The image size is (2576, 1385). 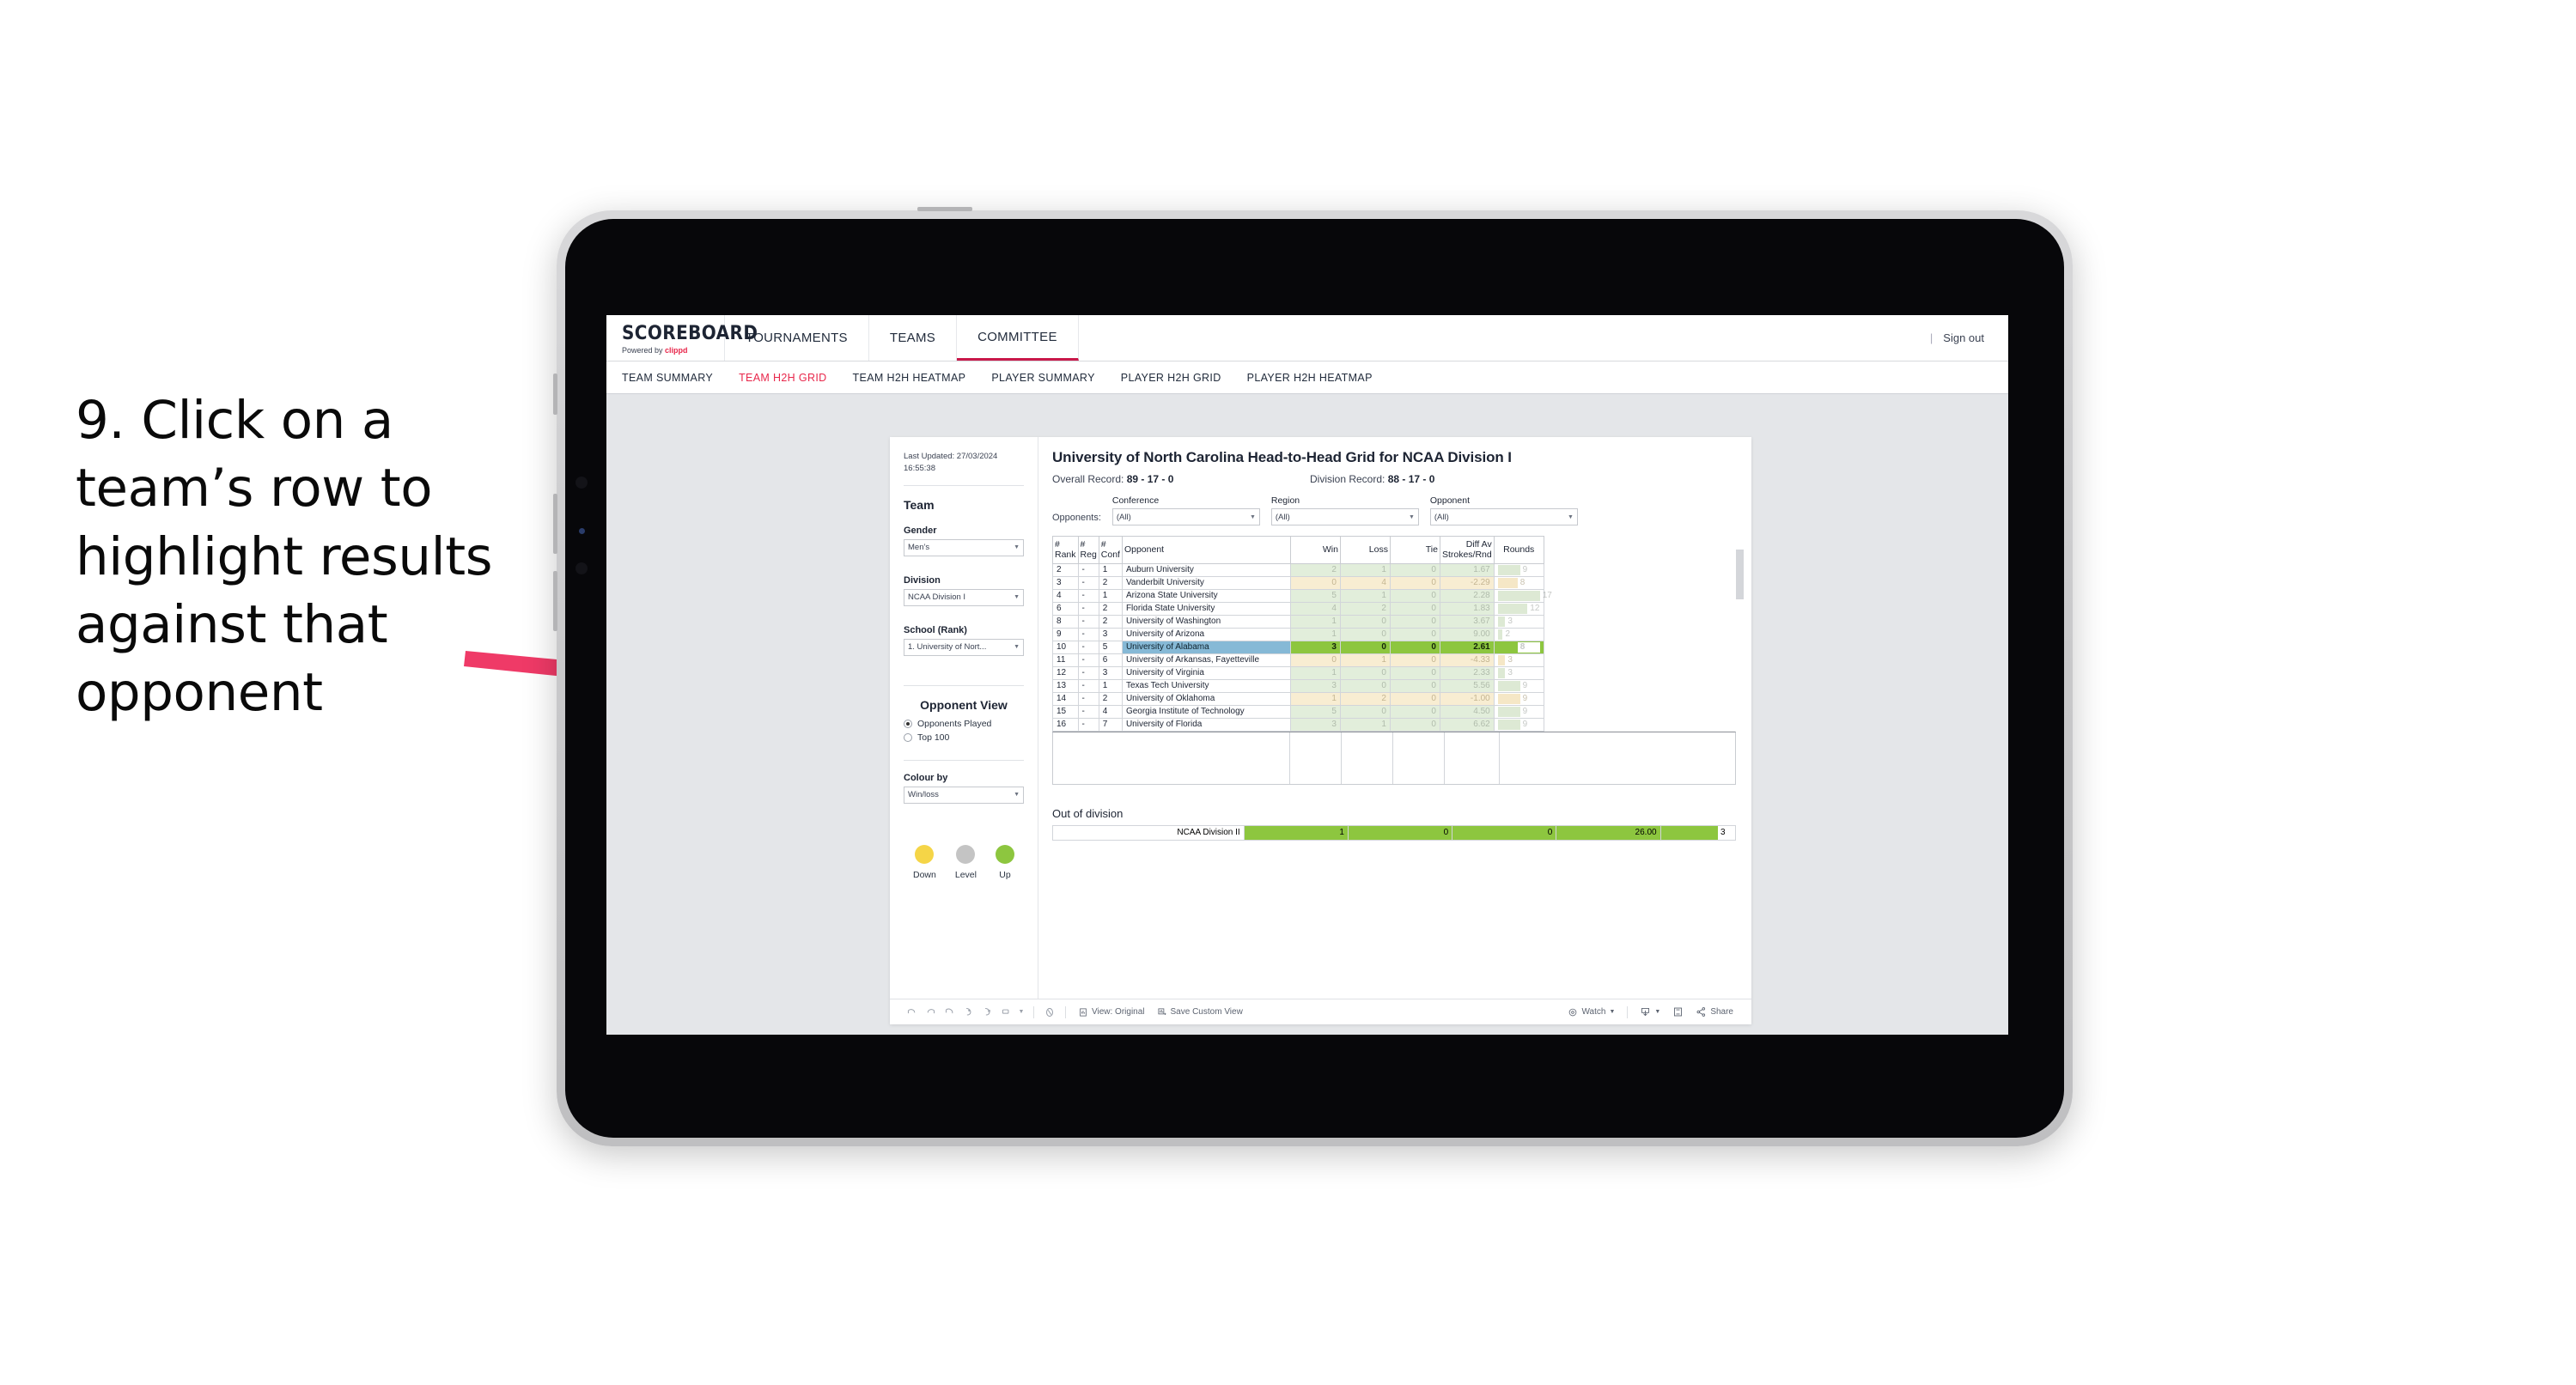 What do you see at coordinates (682, 338) in the screenshot?
I see `app-logo: SCOREBOARD Powered by clippd` at bounding box center [682, 338].